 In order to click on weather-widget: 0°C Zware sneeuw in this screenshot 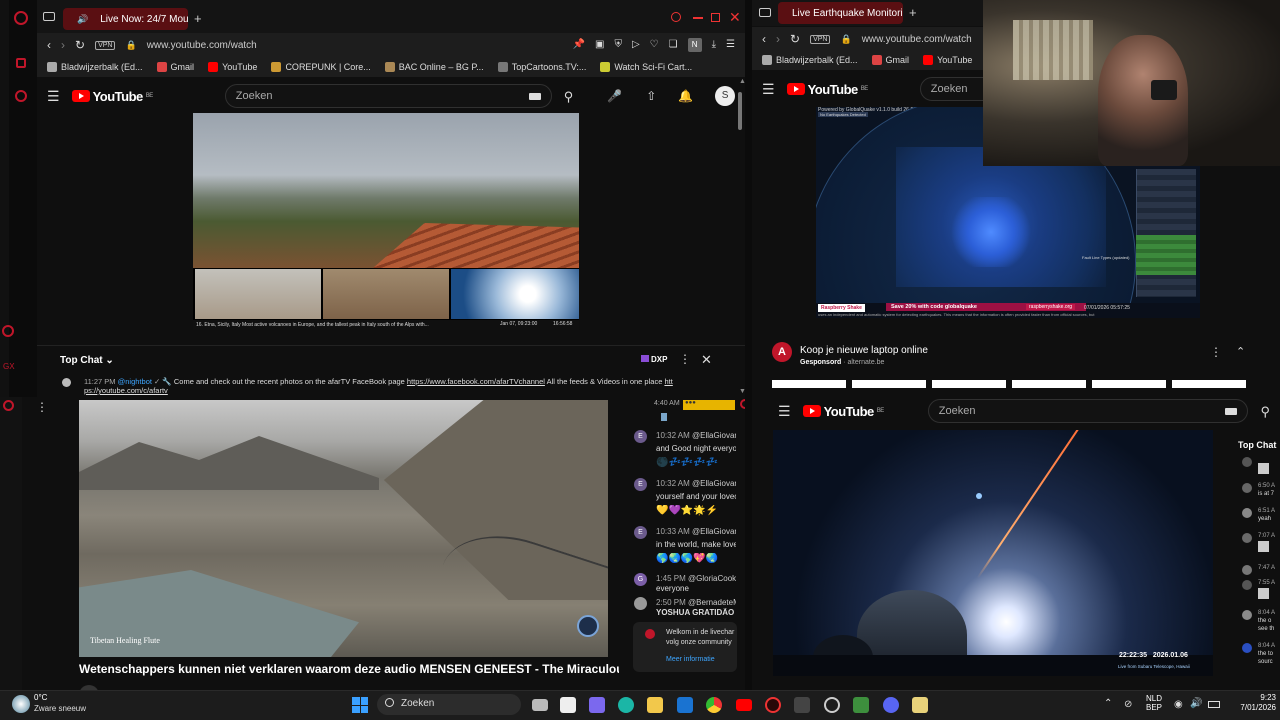, I will do `click(55, 705)`.